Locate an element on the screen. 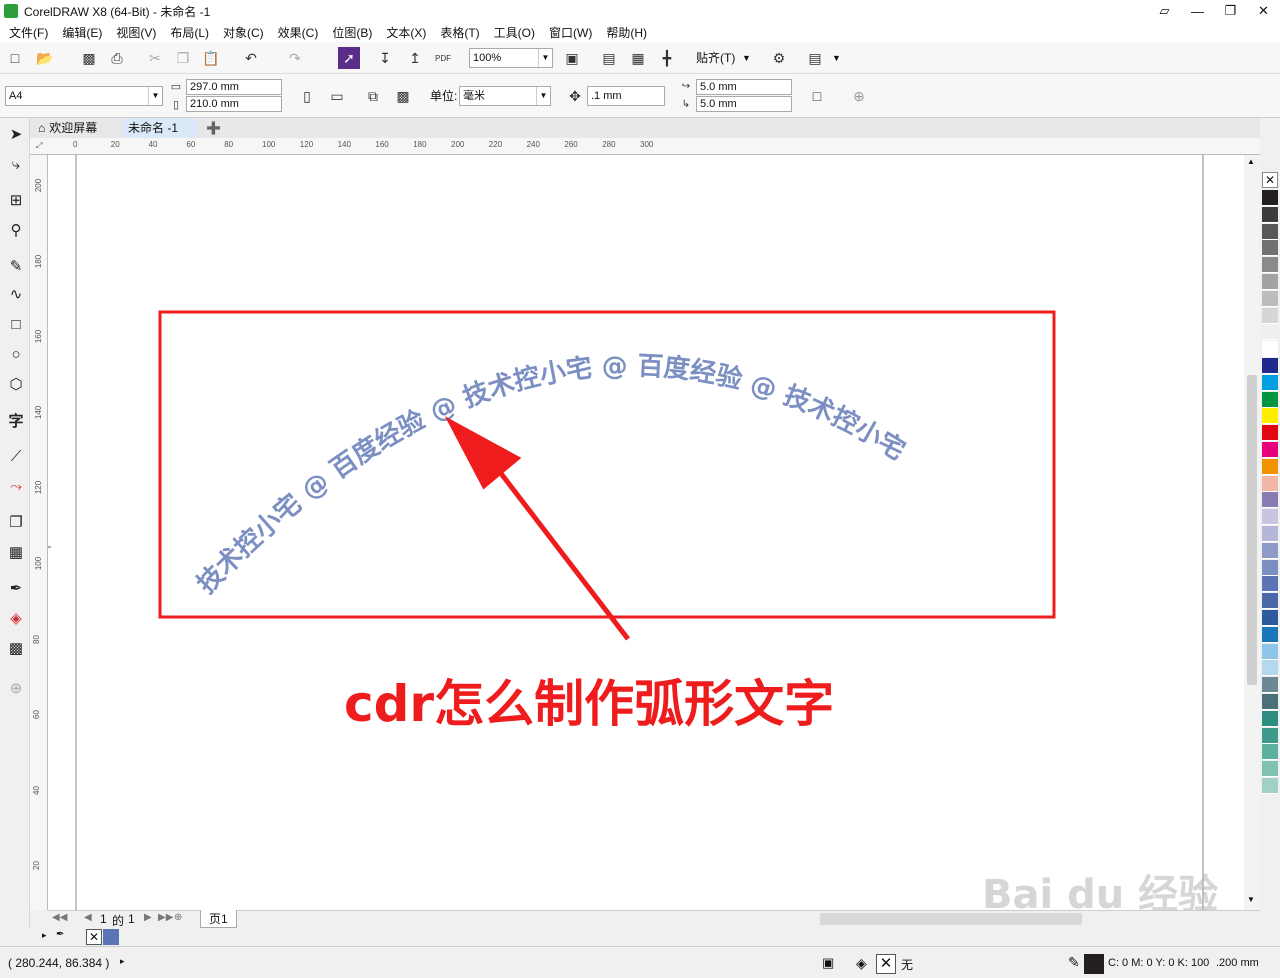 The width and height of the screenshot is (1280, 978). horizontal-scroll-thumb is located at coordinates (951, 919).